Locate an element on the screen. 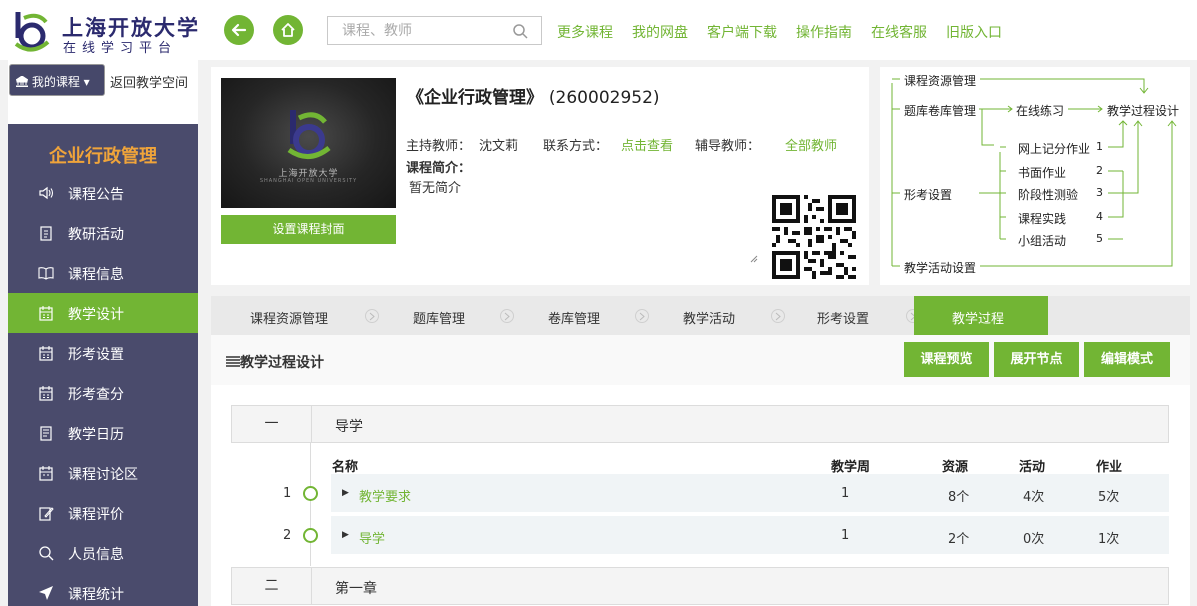 This screenshot has height=606, width=1197. sidebar-item-research: 教研活动 is located at coordinates (103, 233).